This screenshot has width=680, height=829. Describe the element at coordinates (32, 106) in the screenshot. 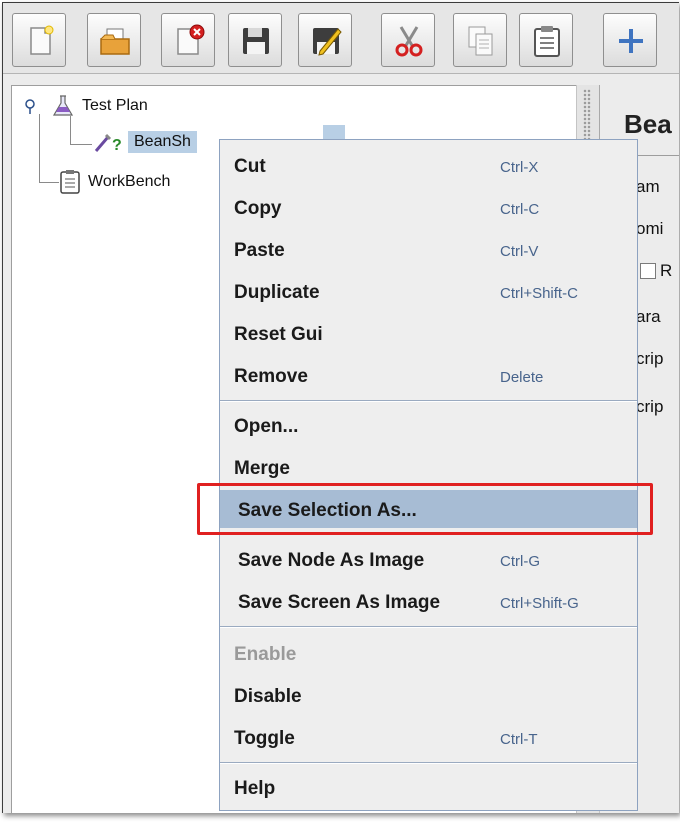

I see `expand-handle-icon` at that location.